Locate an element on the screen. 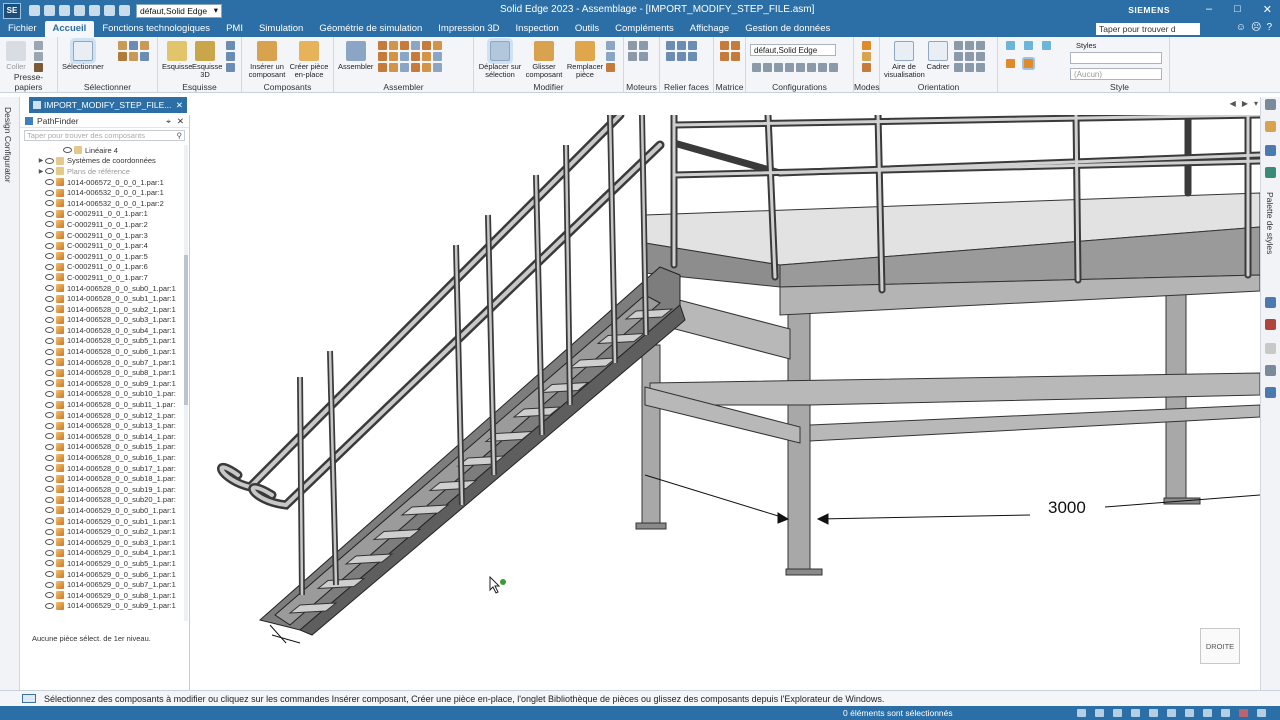 The width and height of the screenshot is (1280, 720). motor-icon is located at coordinates (632, 45).